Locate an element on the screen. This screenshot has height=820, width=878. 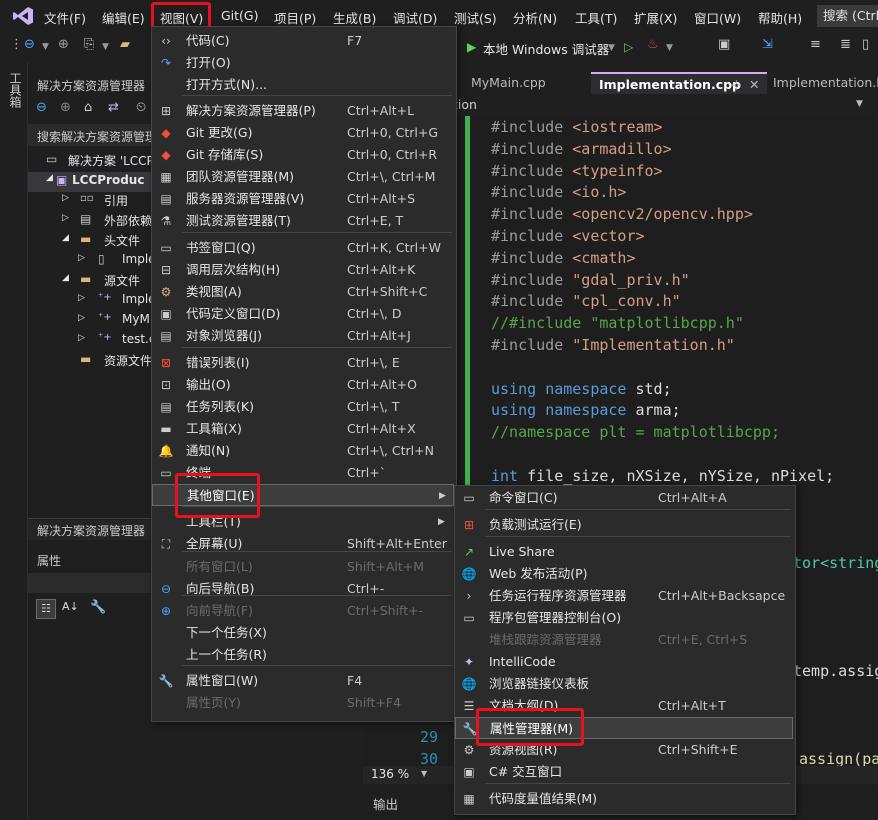
debug-target-select: 本地 Windows 调试器 is located at coordinates (546, 48).